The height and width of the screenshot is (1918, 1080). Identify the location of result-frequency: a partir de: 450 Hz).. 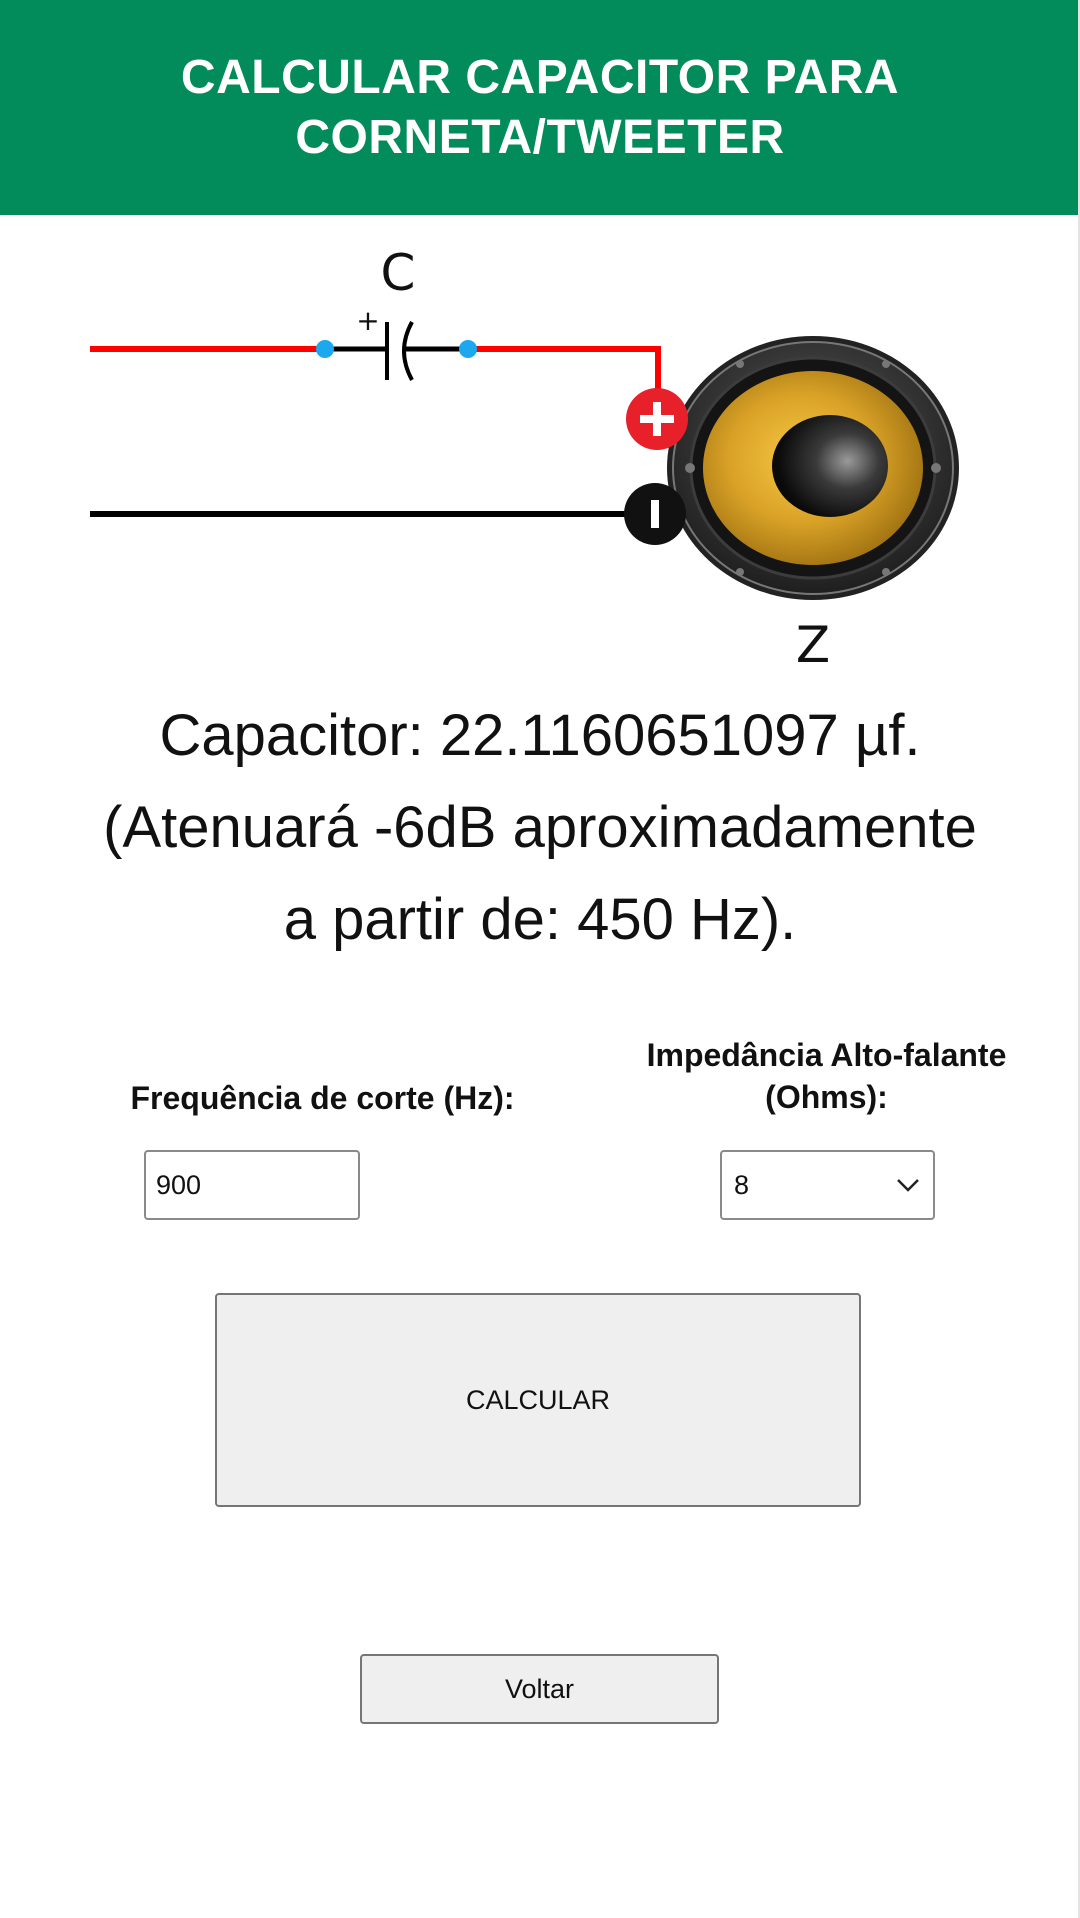
(540, 919).